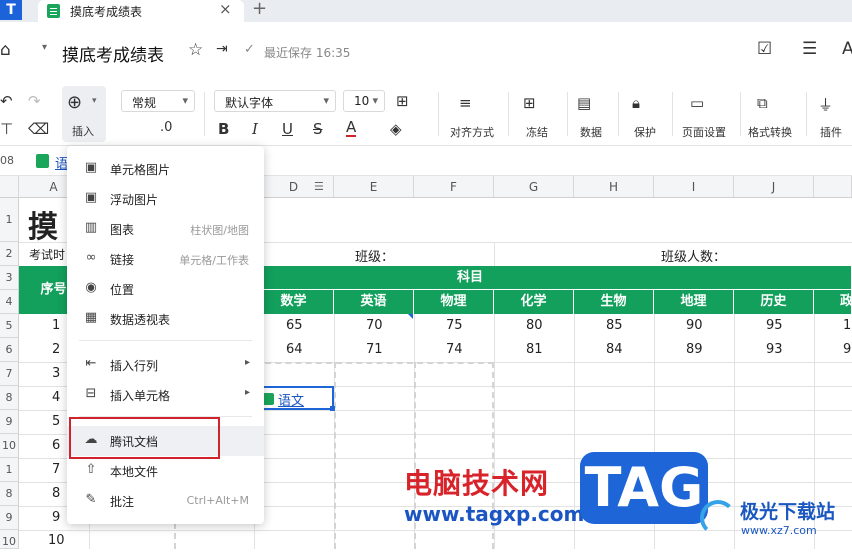 This screenshot has width=852, height=554. Describe the element at coordinates (165, 501) in the screenshot. I see `menu-item-comment: ✎ 批注 Ctrl+Alt+M` at that location.